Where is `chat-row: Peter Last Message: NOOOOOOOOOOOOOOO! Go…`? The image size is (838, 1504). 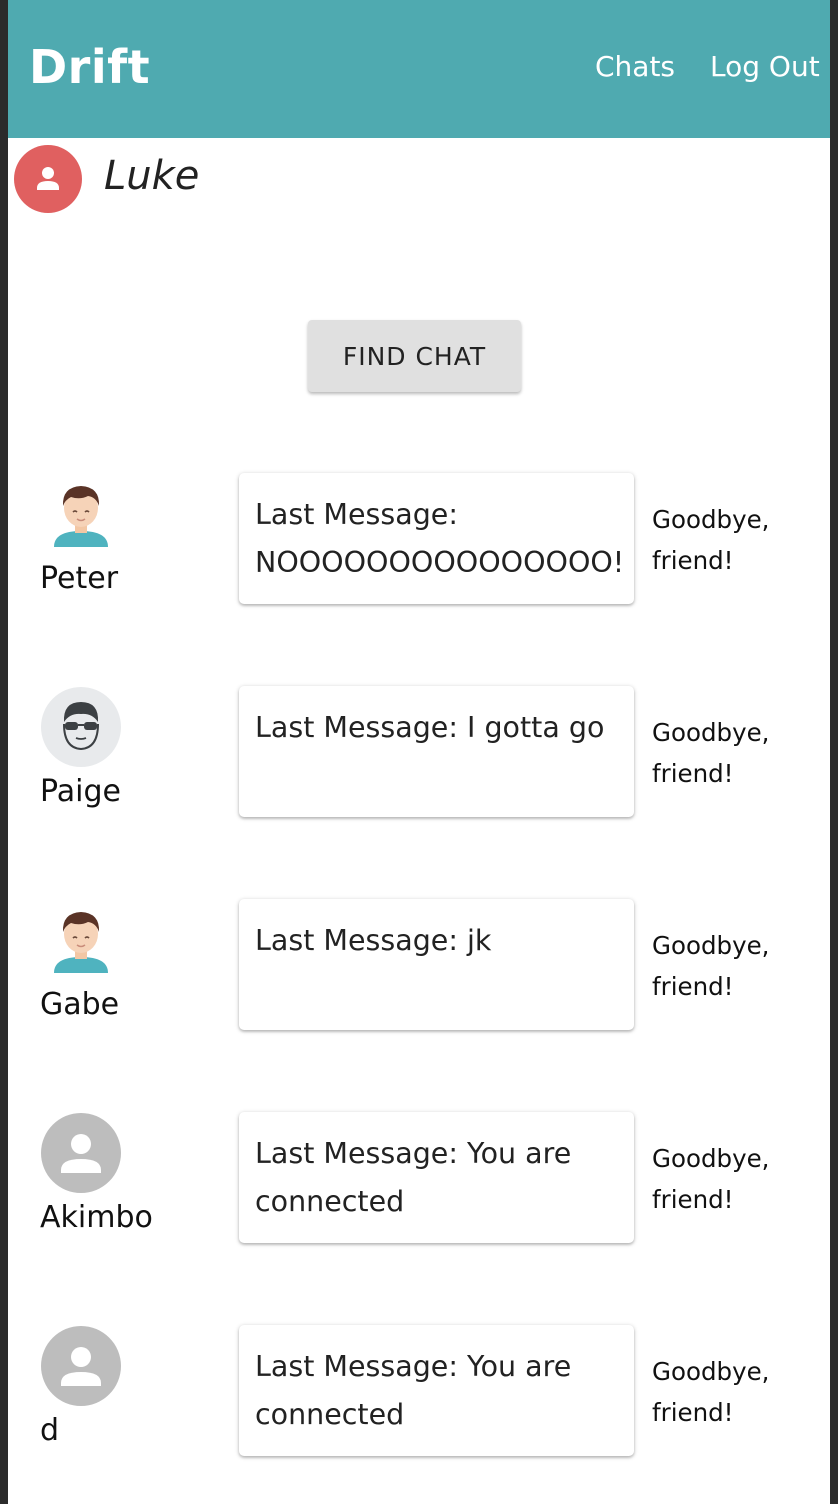 chat-row: Peter Last Message: NOOOOOOOOOOOOOOO! Go… is located at coordinates (419, 540).